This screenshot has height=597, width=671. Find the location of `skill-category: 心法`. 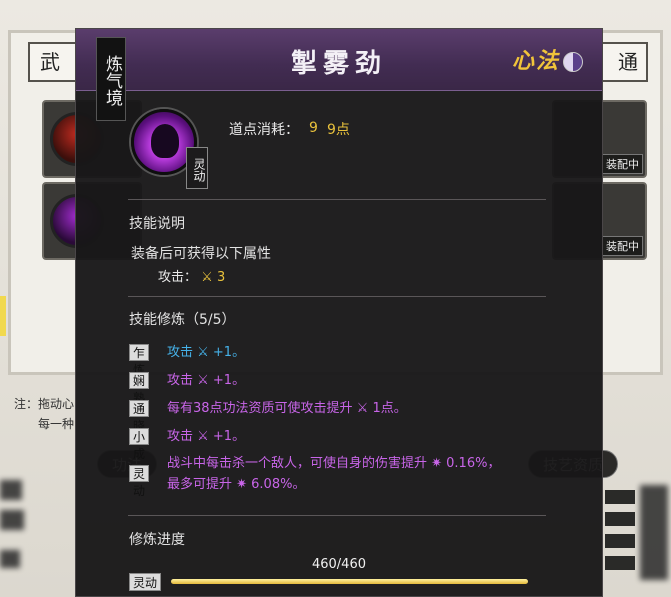

skill-category: 心法 is located at coordinates (535, 61).